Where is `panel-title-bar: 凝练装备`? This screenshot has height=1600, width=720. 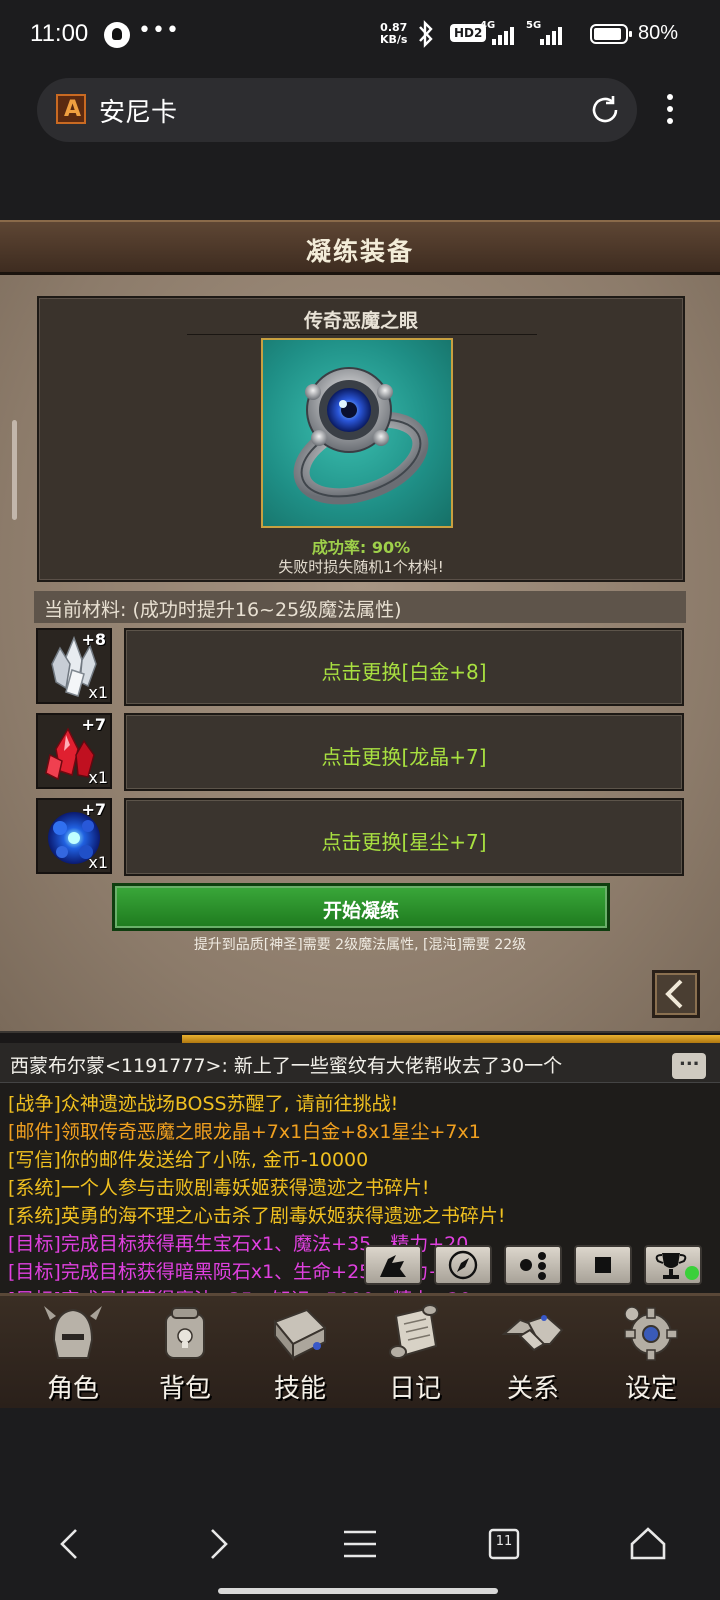 panel-title-bar: 凝练装备 is located at coordinates (360, 247).